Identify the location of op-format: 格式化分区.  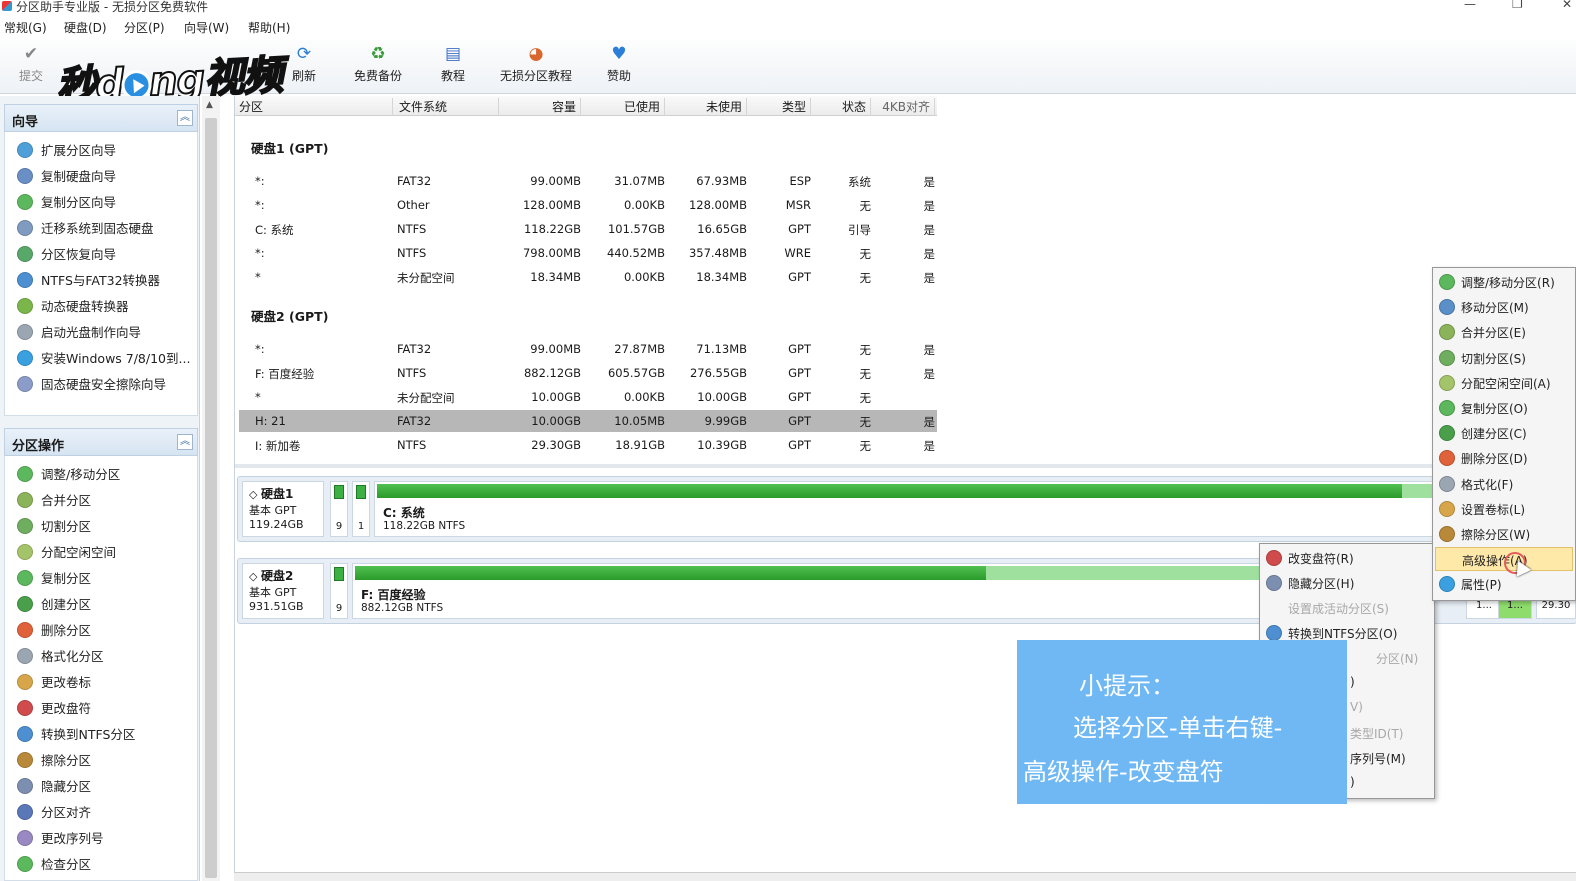
(60, 656).